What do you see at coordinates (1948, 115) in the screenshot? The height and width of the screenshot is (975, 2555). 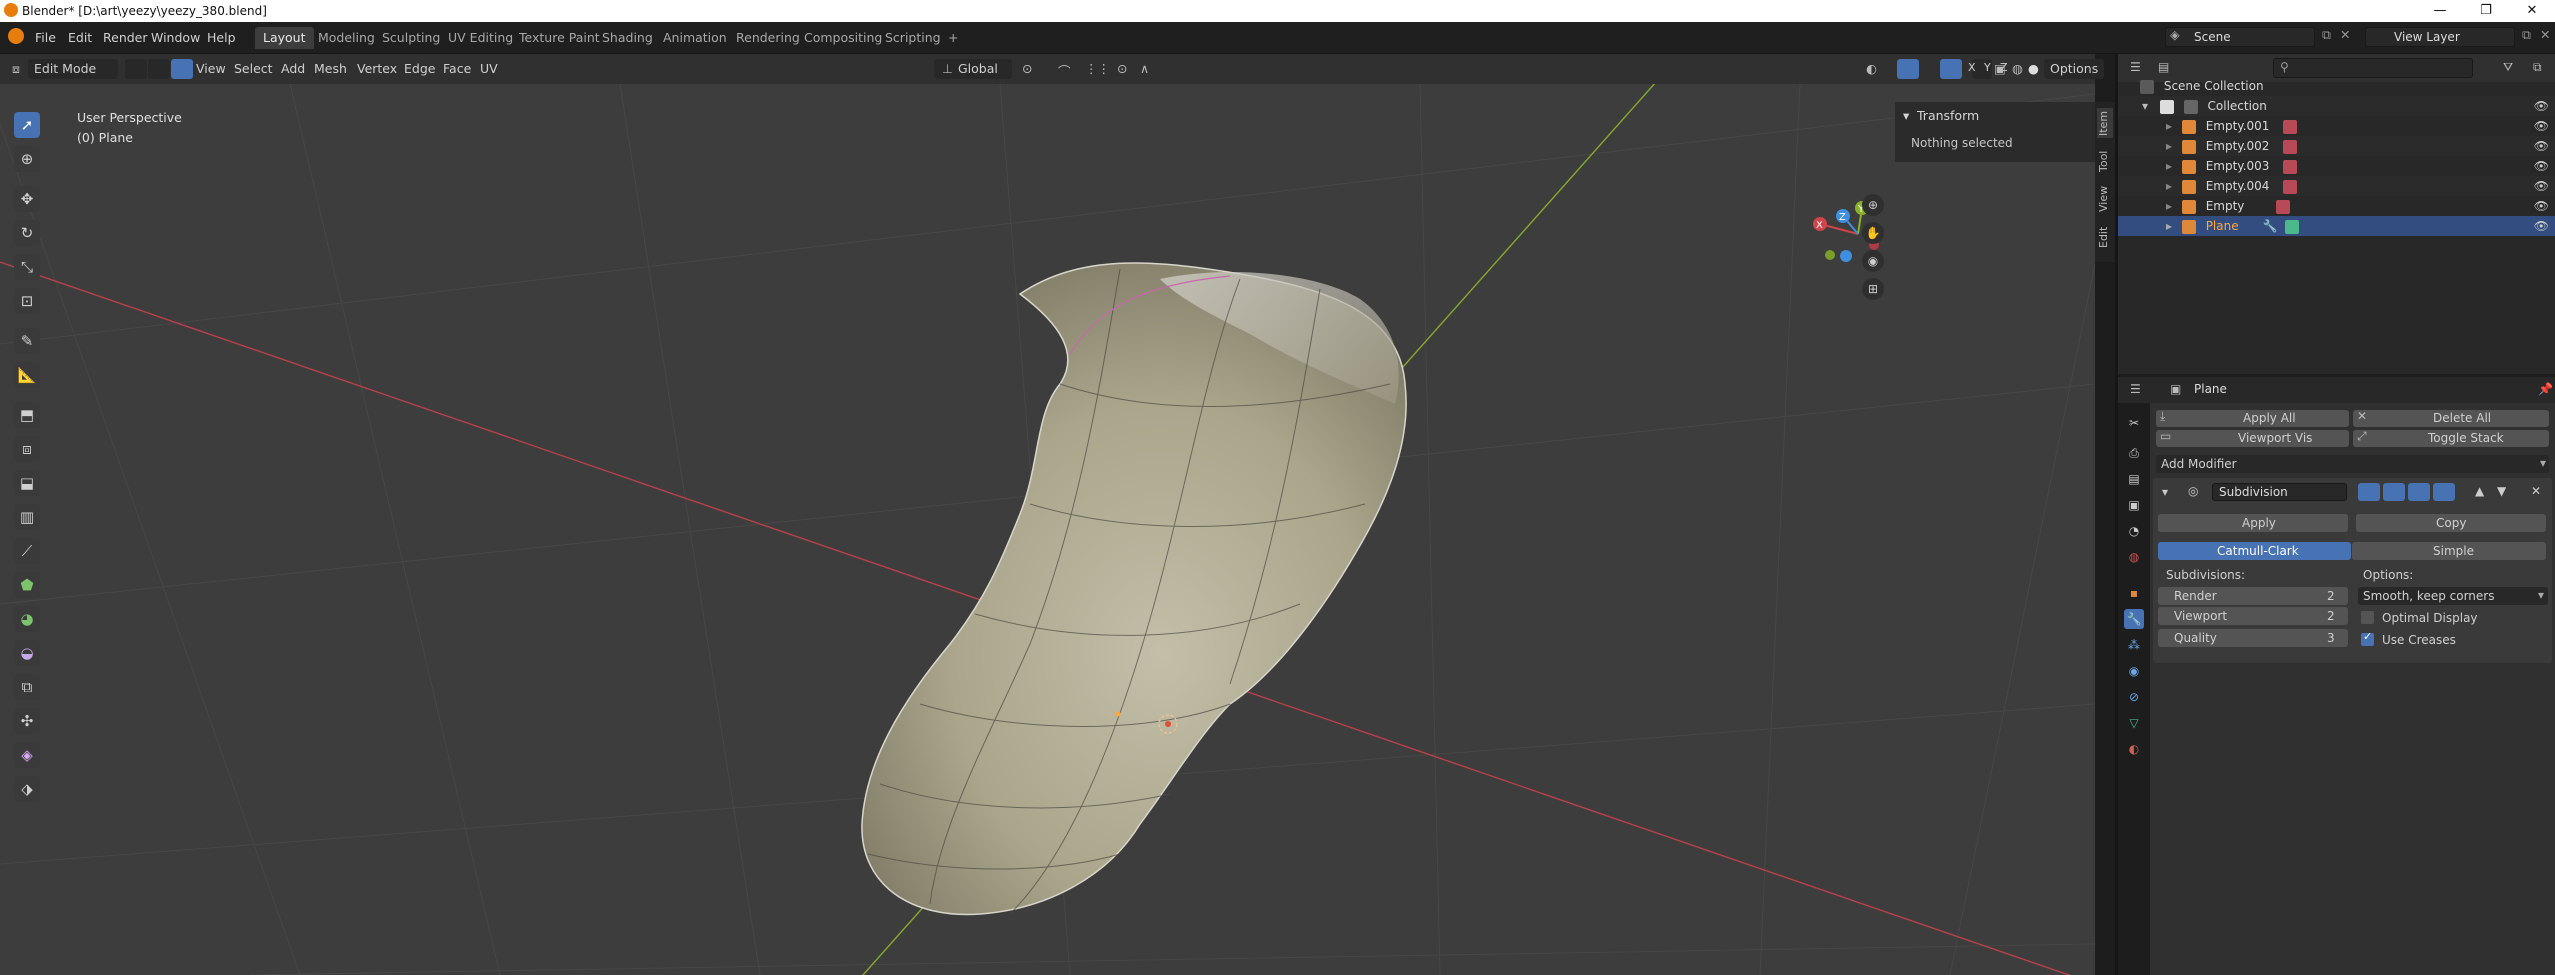 I see `transform-section-title: Transform` at bounding box center [1948, 115].